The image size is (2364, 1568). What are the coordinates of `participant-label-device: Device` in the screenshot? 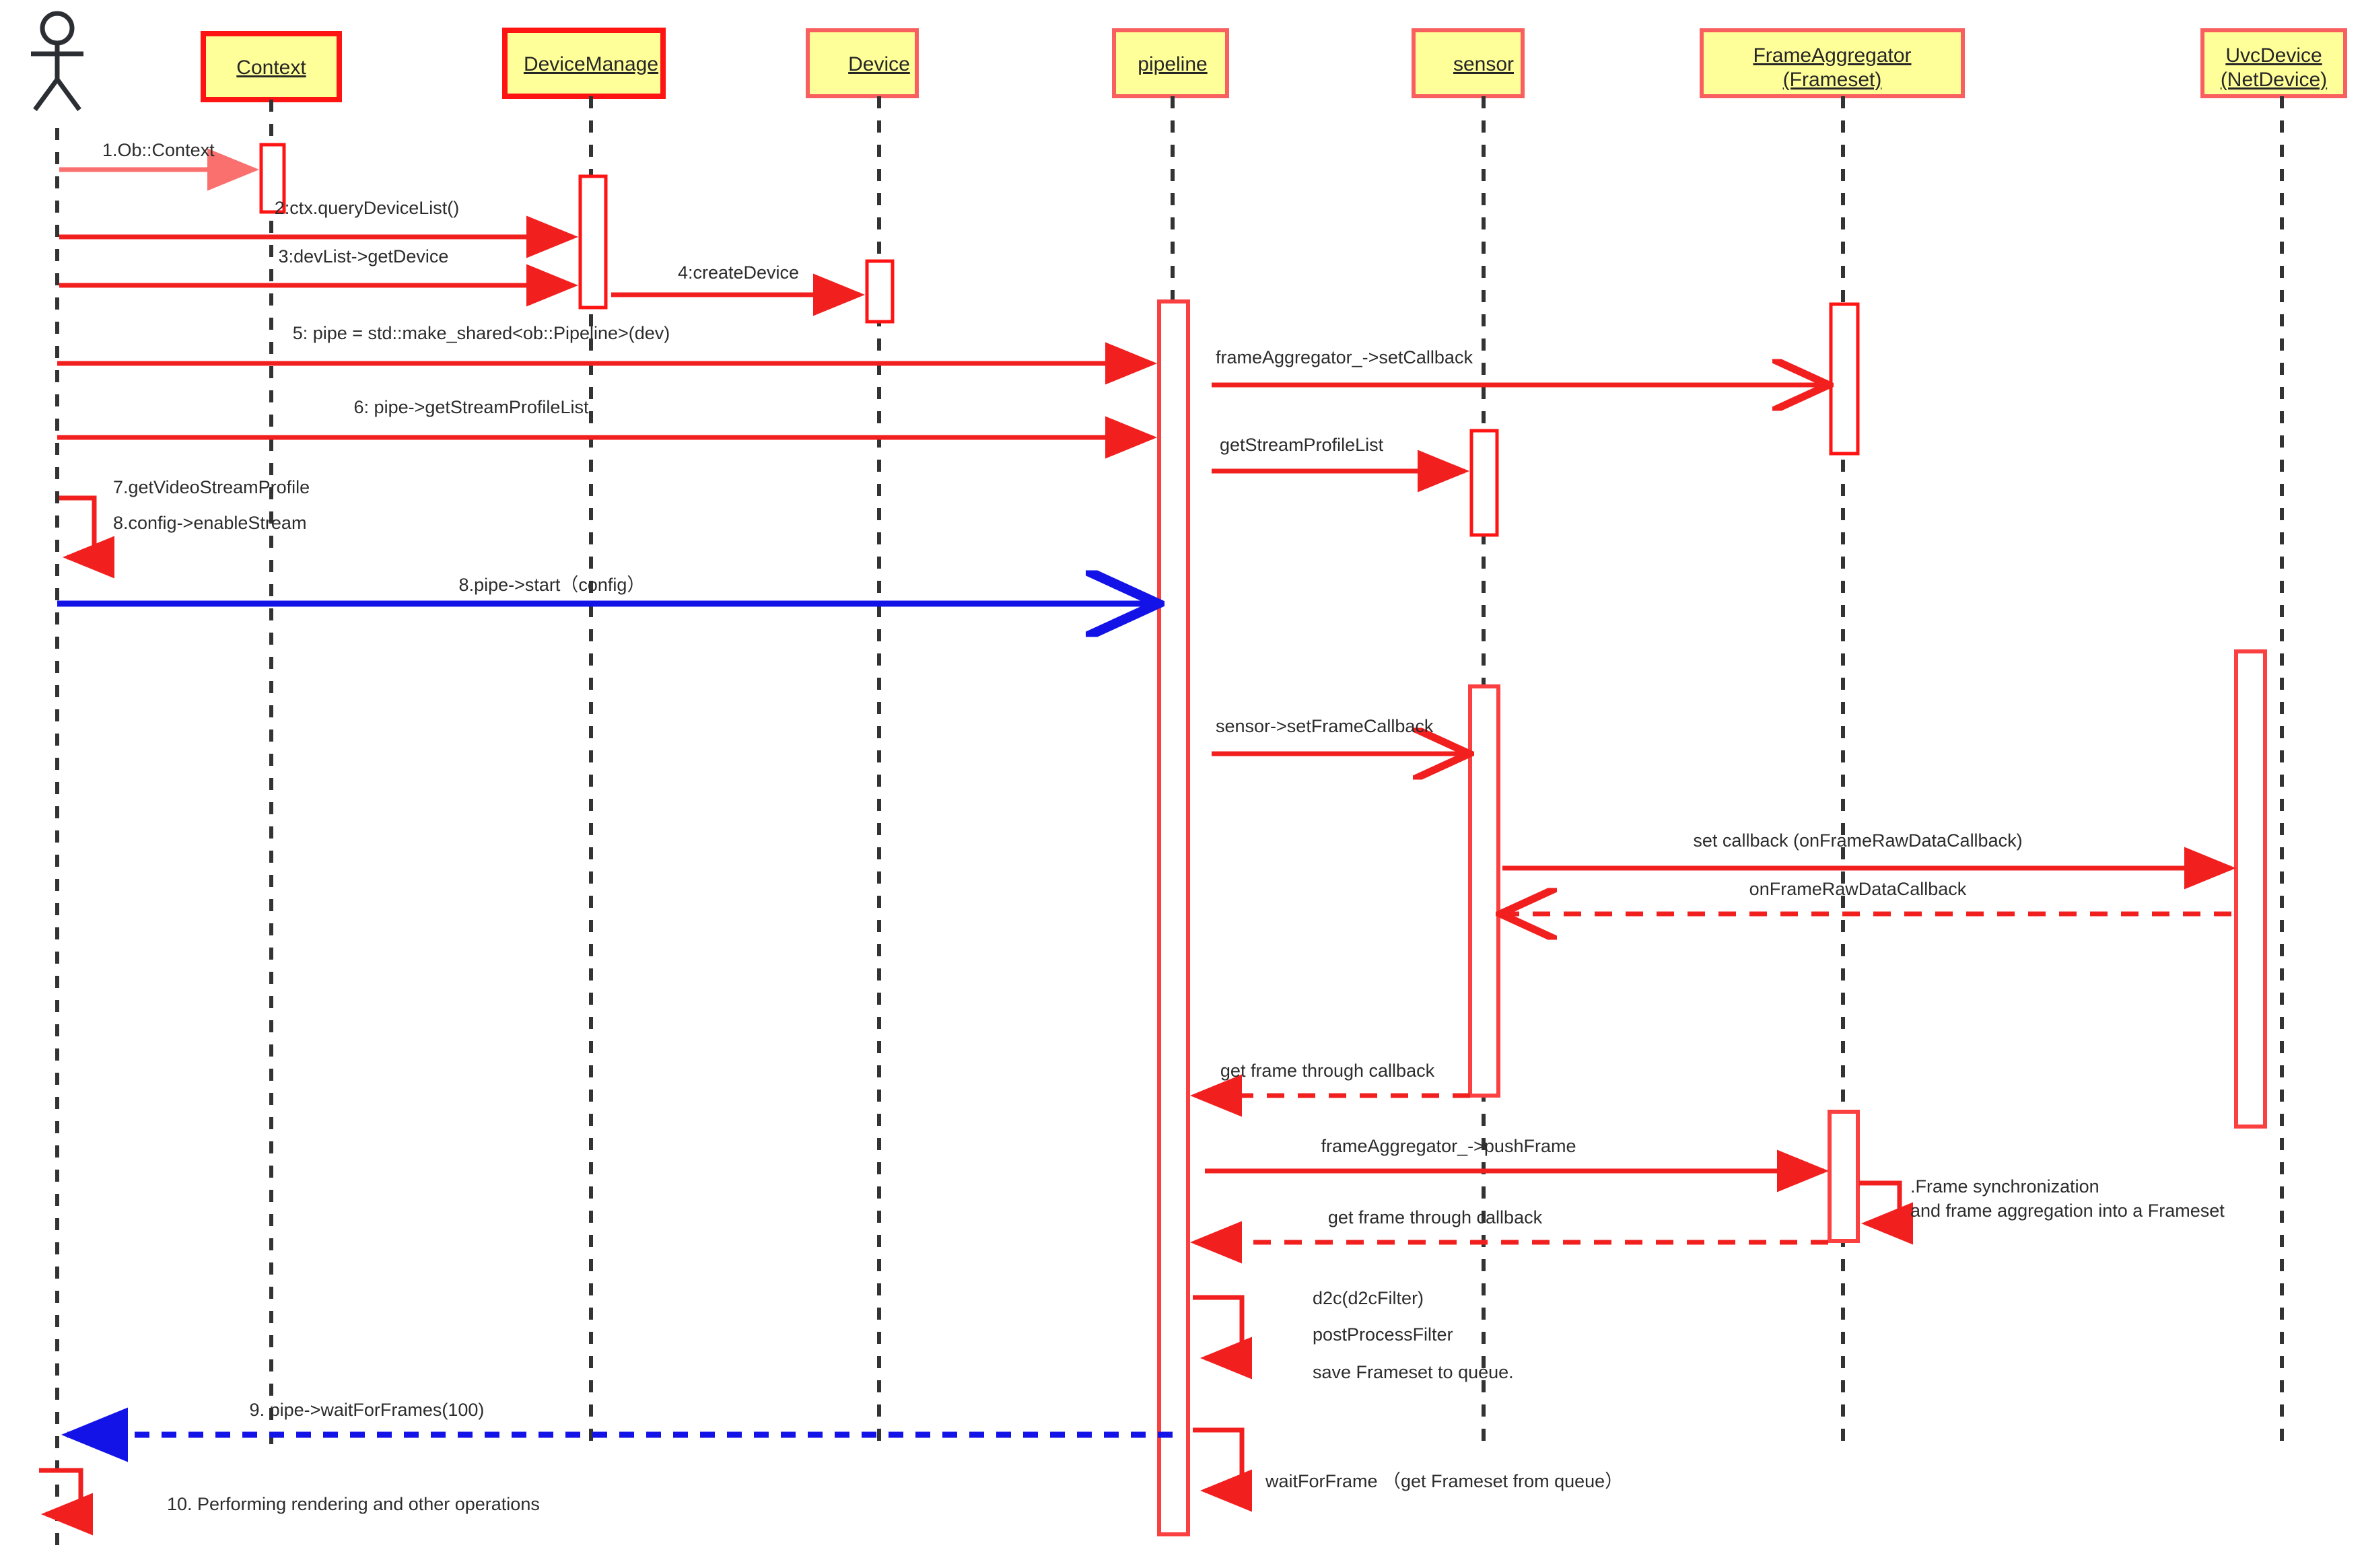 It's located at (879, 64).